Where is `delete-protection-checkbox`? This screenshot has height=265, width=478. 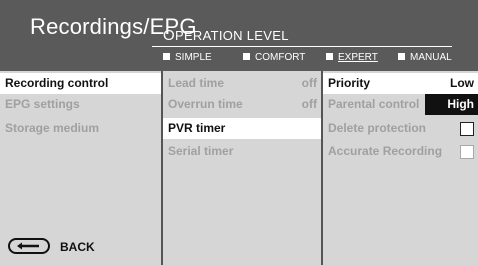 delete-protection-checkbox is located at coordinates (467, 129).